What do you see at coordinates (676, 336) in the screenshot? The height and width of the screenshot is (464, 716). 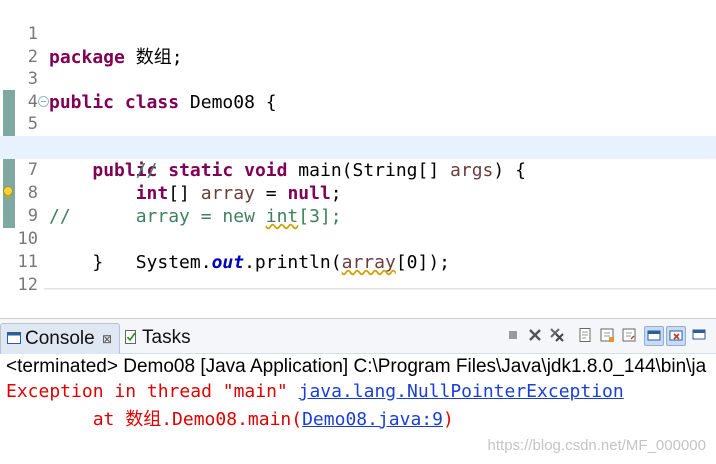 I see `display-selected-console-icon` at bounding box center [676, 336].